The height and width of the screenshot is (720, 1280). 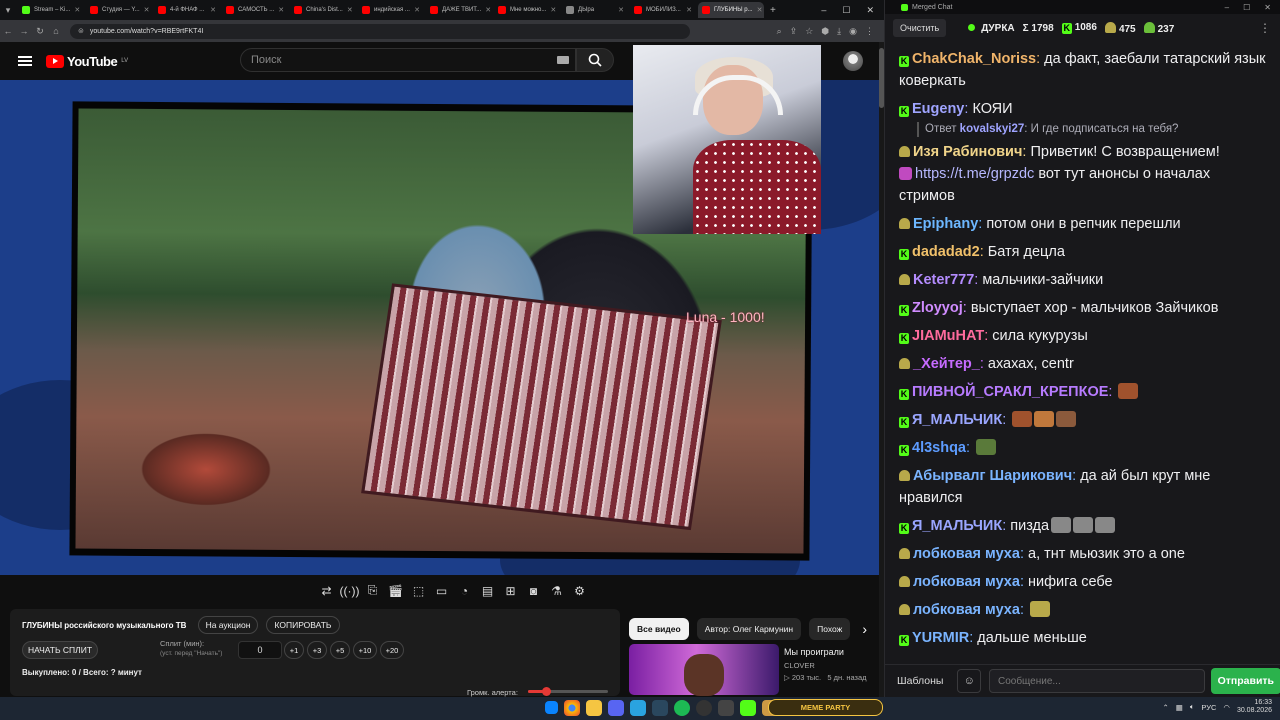 What do you see at coordinates (660, 708) in the screenshot?
I see `steam-icon` at bounding box center [660, 708].